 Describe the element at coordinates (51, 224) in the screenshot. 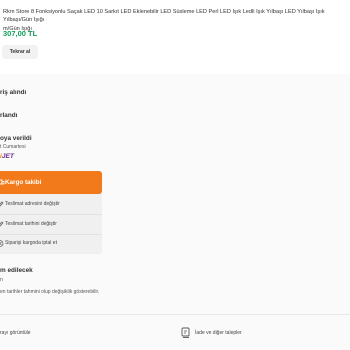

I see `change-date-button: Teslimat tarihini değiştir` at that location.